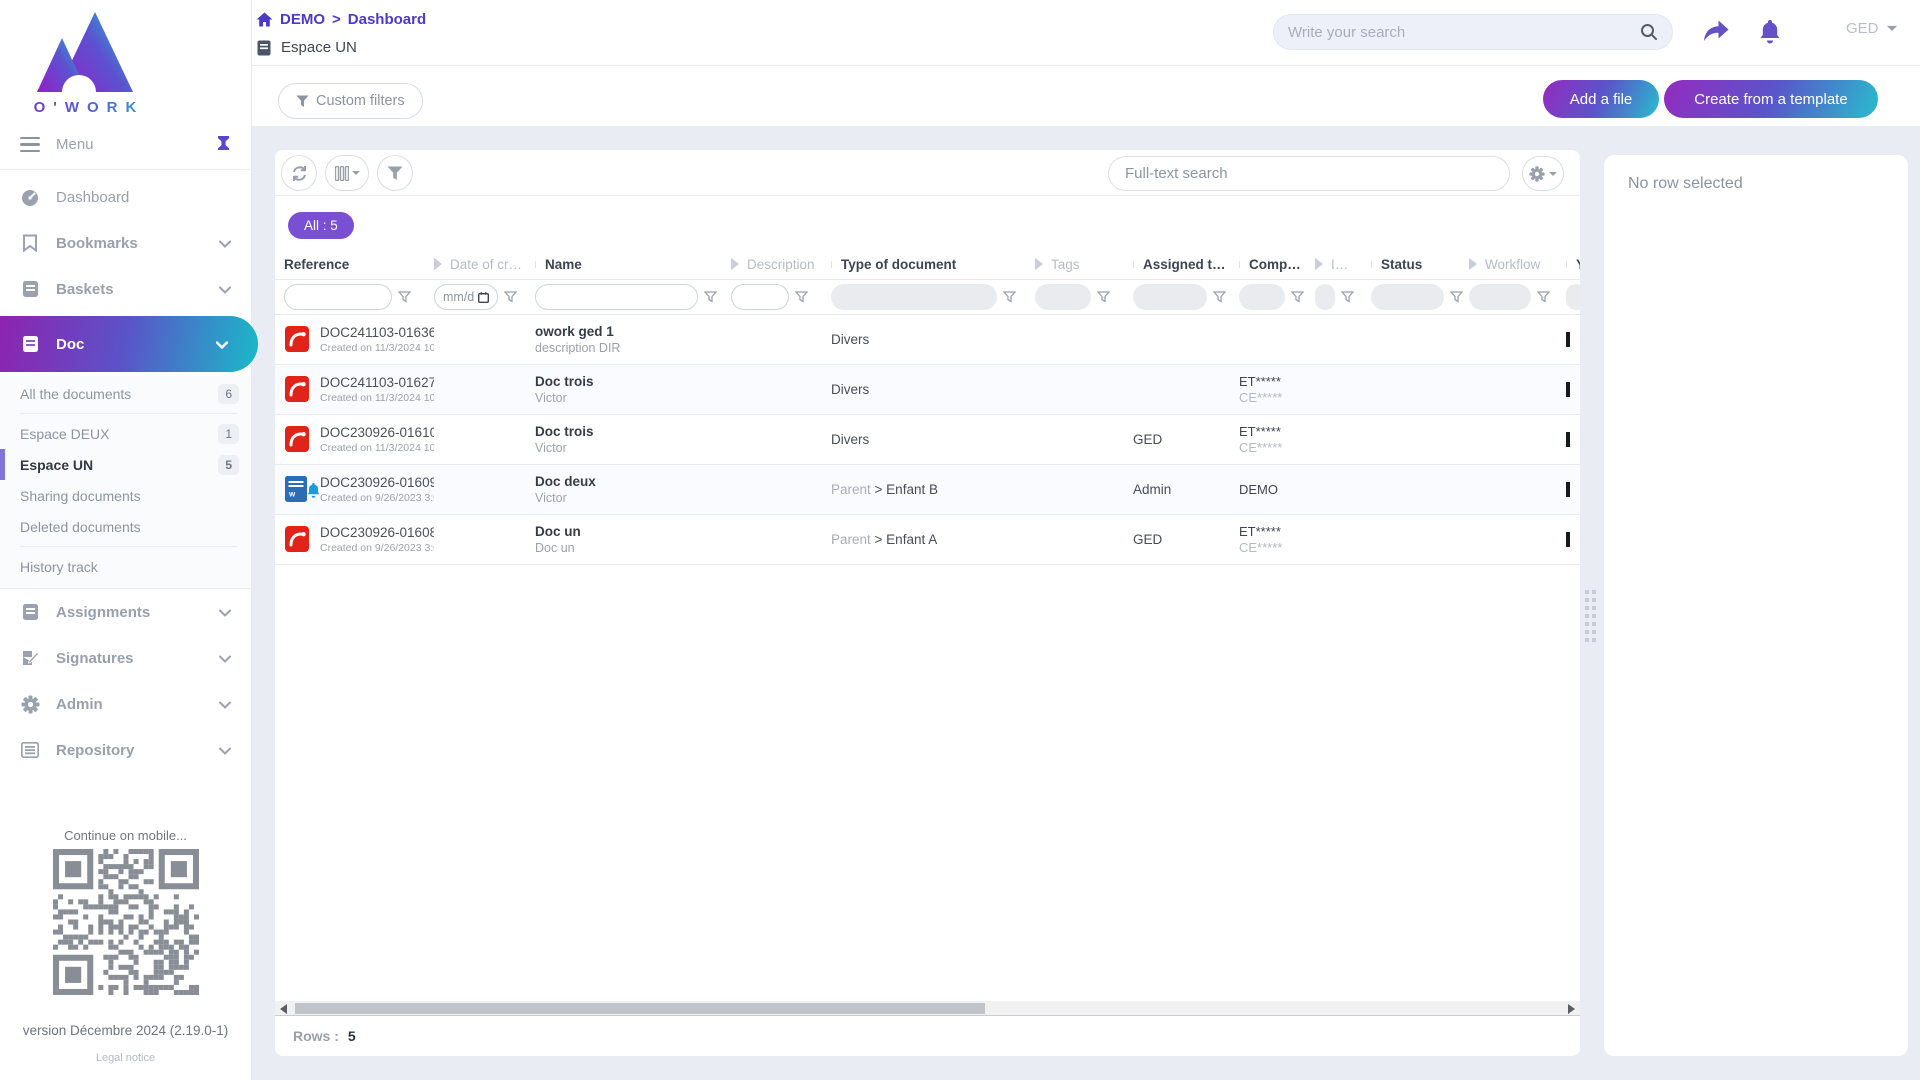 This screenshot has height=1080, width=1920. I want to click on custom-filters-button: Custom filters, so click(350, 101).